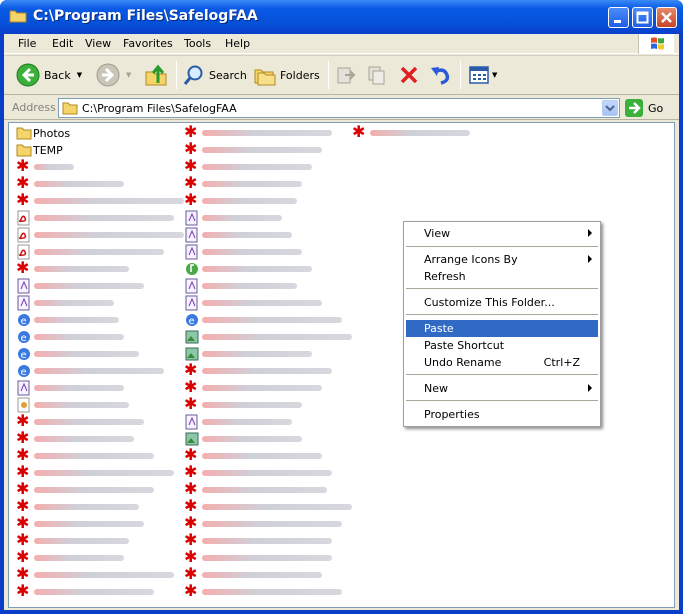 The height and width of the screenshot is (614, 683). Describe the element at coordinates (52, 133) in the screenshot. I see `folder-name: Photos` at that location.